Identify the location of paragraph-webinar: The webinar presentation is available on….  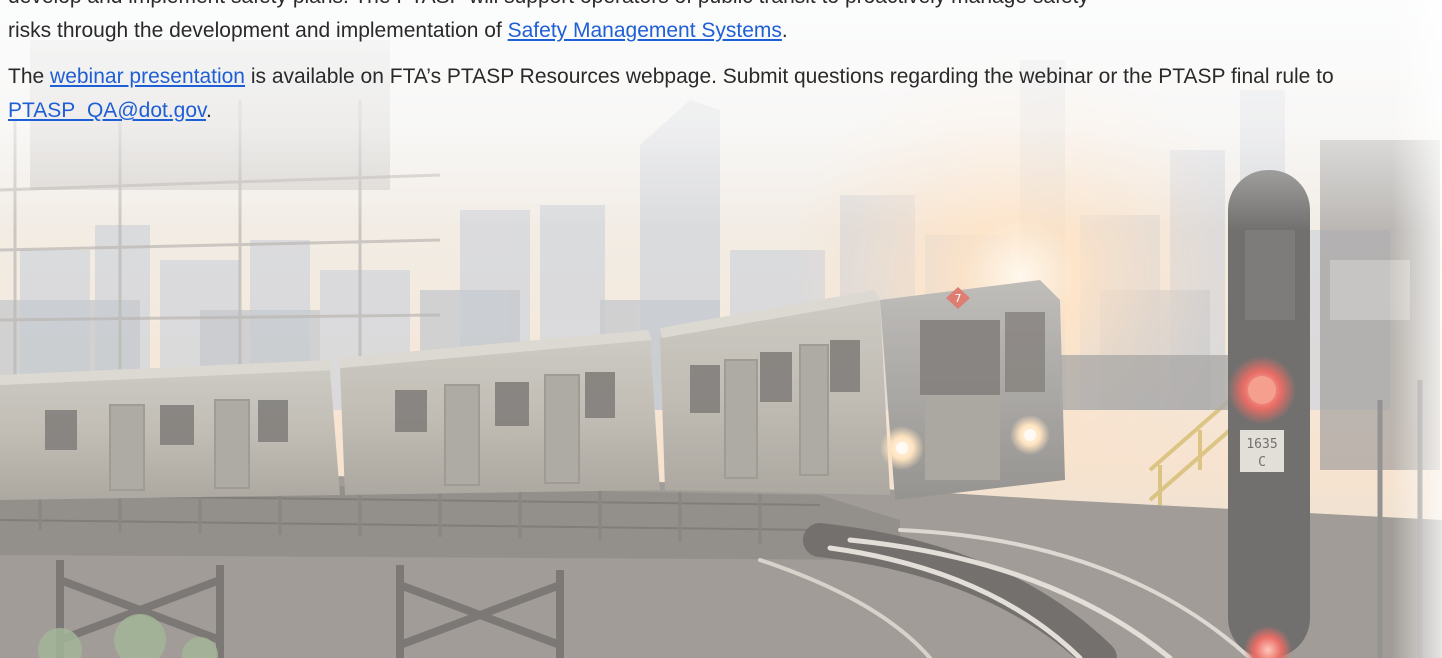
(718, 94).